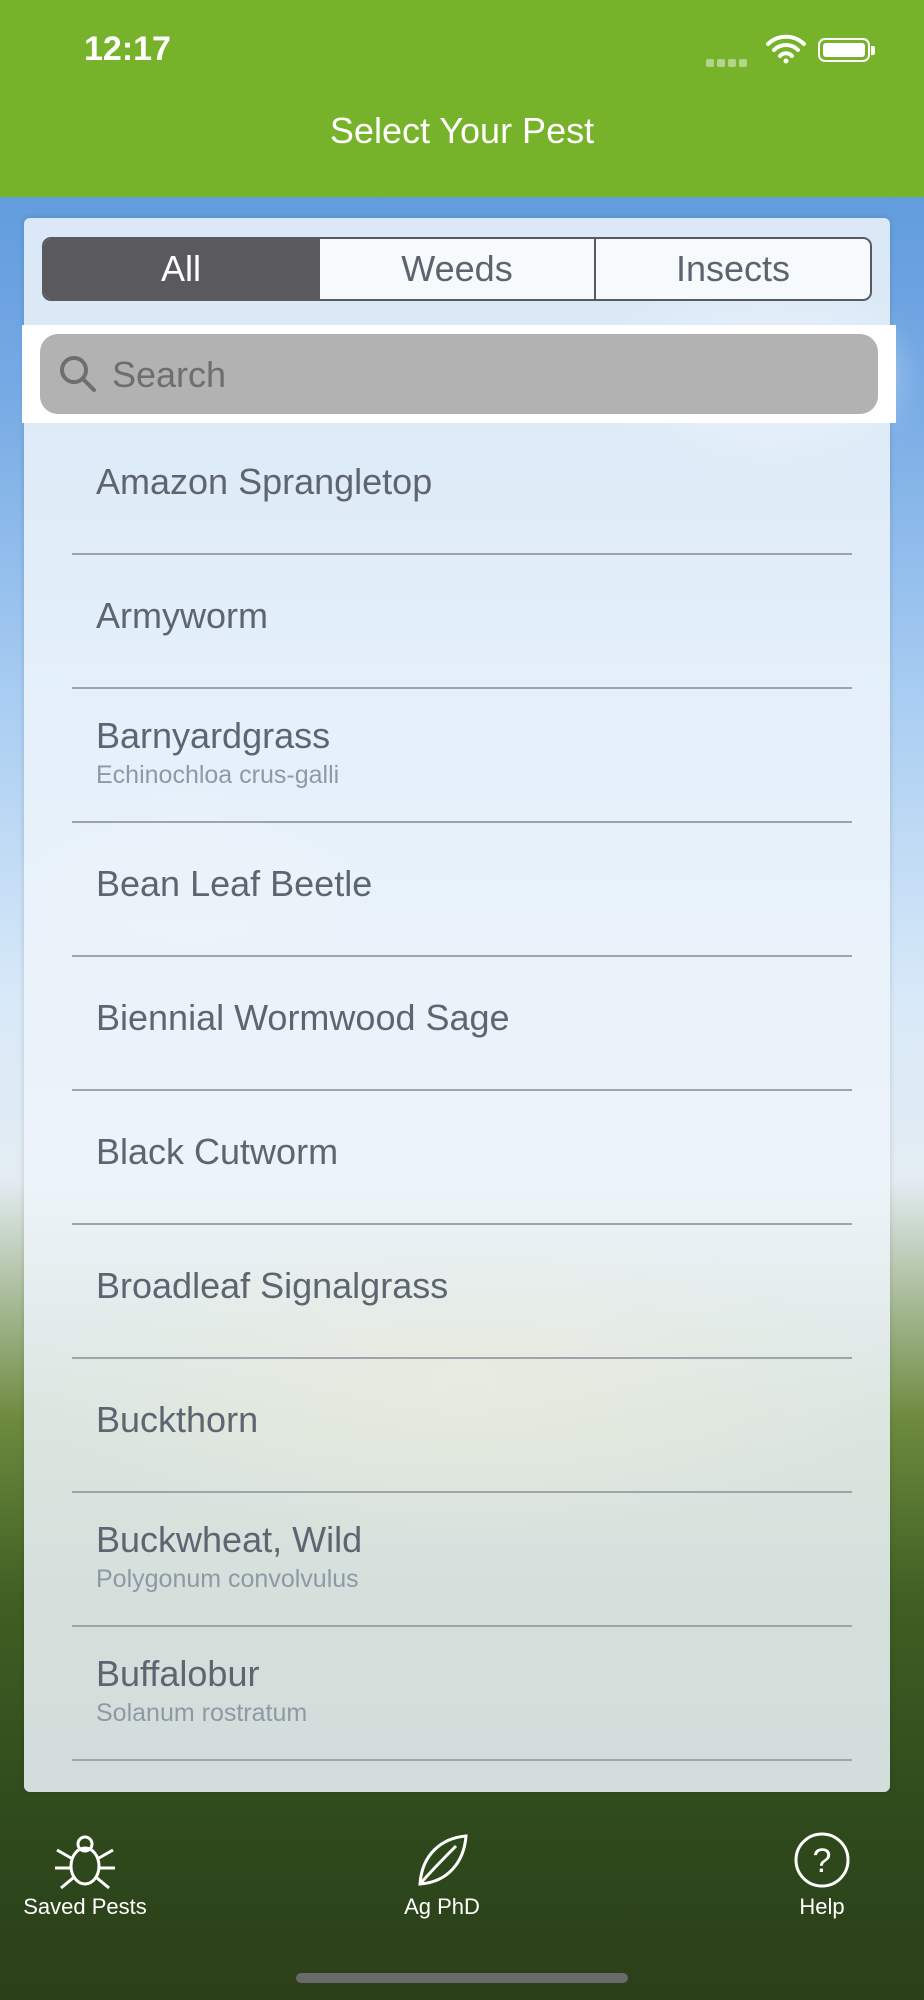 The image size is (924, 2000). Describe the element at coordinates (462, 1560) in the screenshot. I see `list-item: Buckwheat, Wild Polygonum convolvulus` at that location.